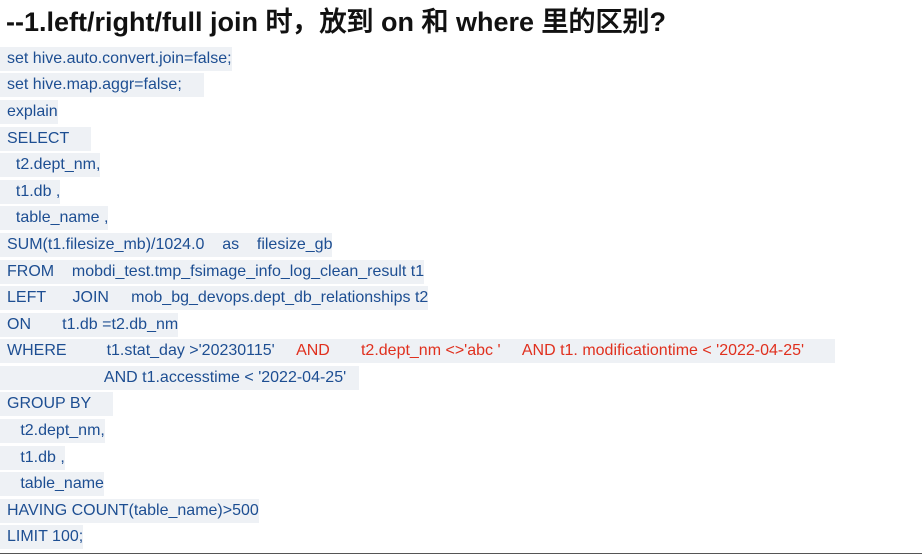  I want to click on code-line-highlight: ON t1.db =t2.db_nm, so click(89, 324).